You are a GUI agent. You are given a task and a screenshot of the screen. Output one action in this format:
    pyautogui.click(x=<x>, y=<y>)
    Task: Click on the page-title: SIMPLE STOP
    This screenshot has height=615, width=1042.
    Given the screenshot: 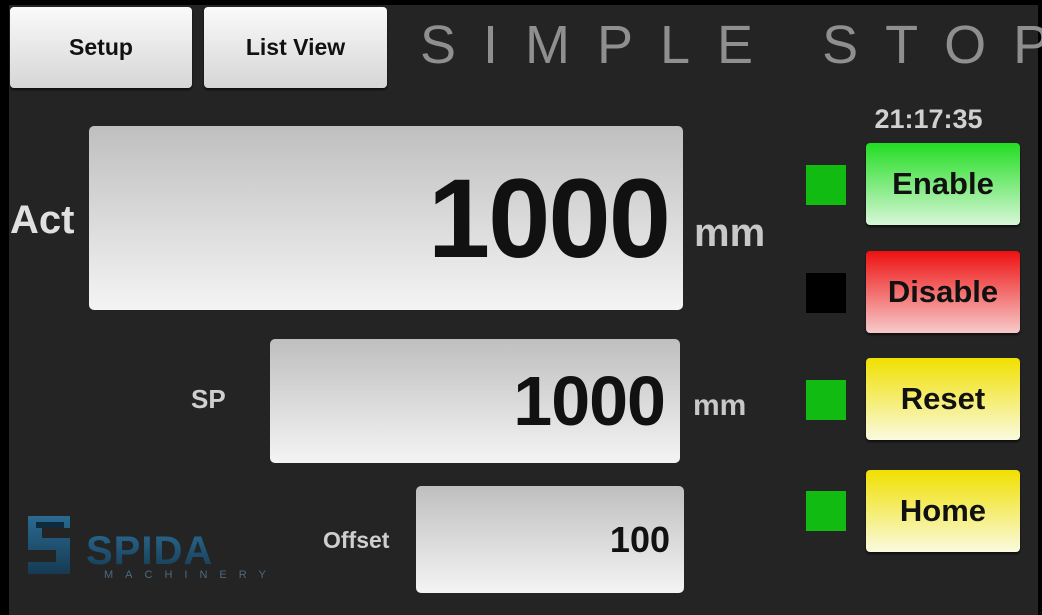 What is the action you would take?
    pyautogui.click(x=731, y=45)
    